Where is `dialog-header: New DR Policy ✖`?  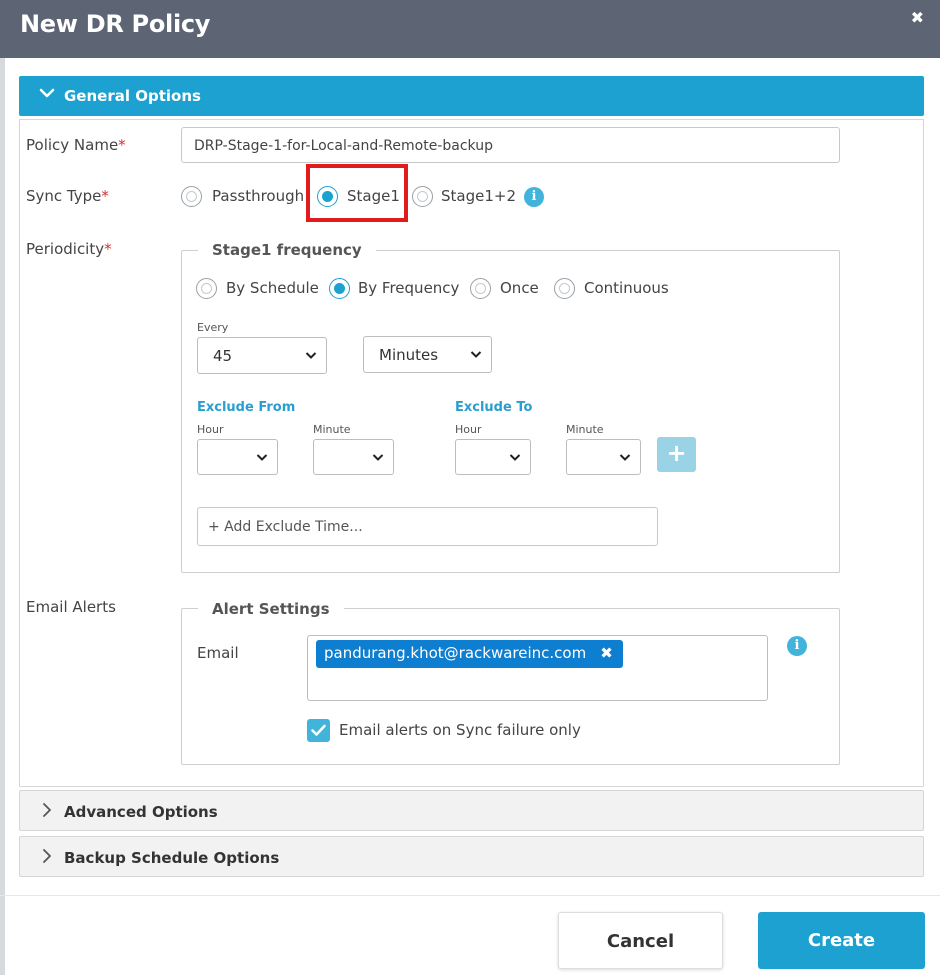
dialog-header: New DR Policy ✖ is located at coordinates (470, 29).